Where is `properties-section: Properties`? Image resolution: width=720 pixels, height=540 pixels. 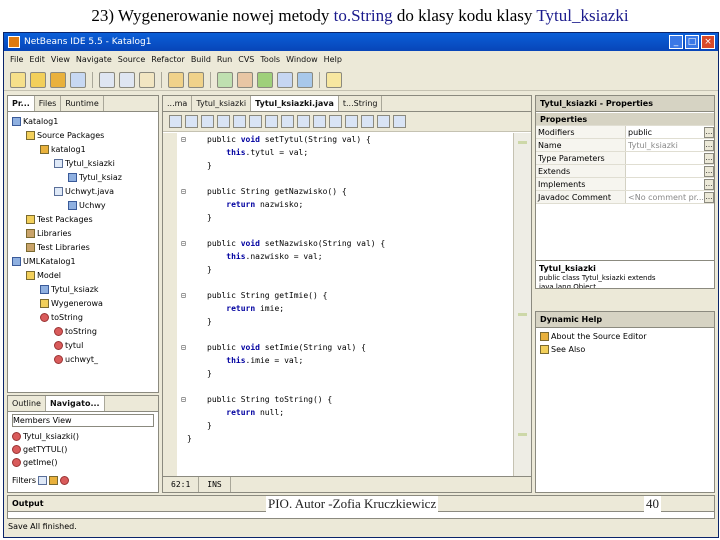 properties-section: Properties is located at coordinates (625, 119).